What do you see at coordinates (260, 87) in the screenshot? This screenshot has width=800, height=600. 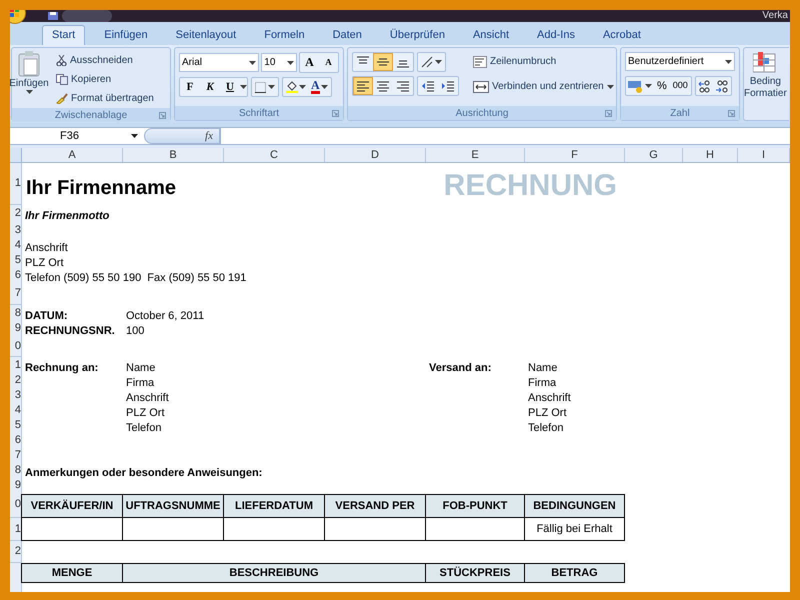 I see `borders-icon` at bounding box center [260, 87].